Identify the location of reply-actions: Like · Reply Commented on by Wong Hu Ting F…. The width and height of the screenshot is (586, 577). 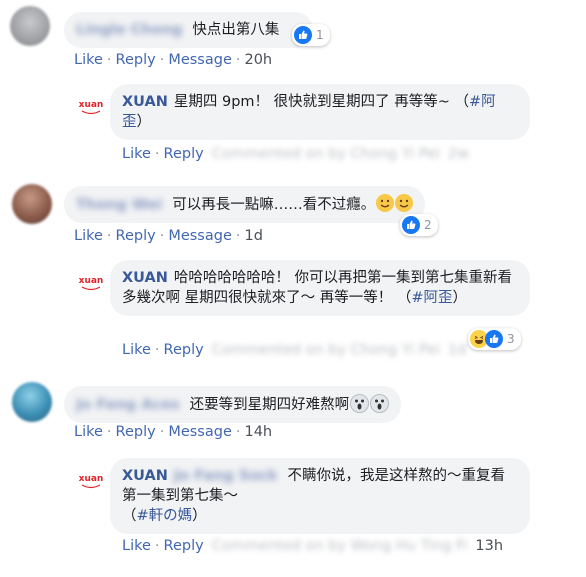
(313, 546).